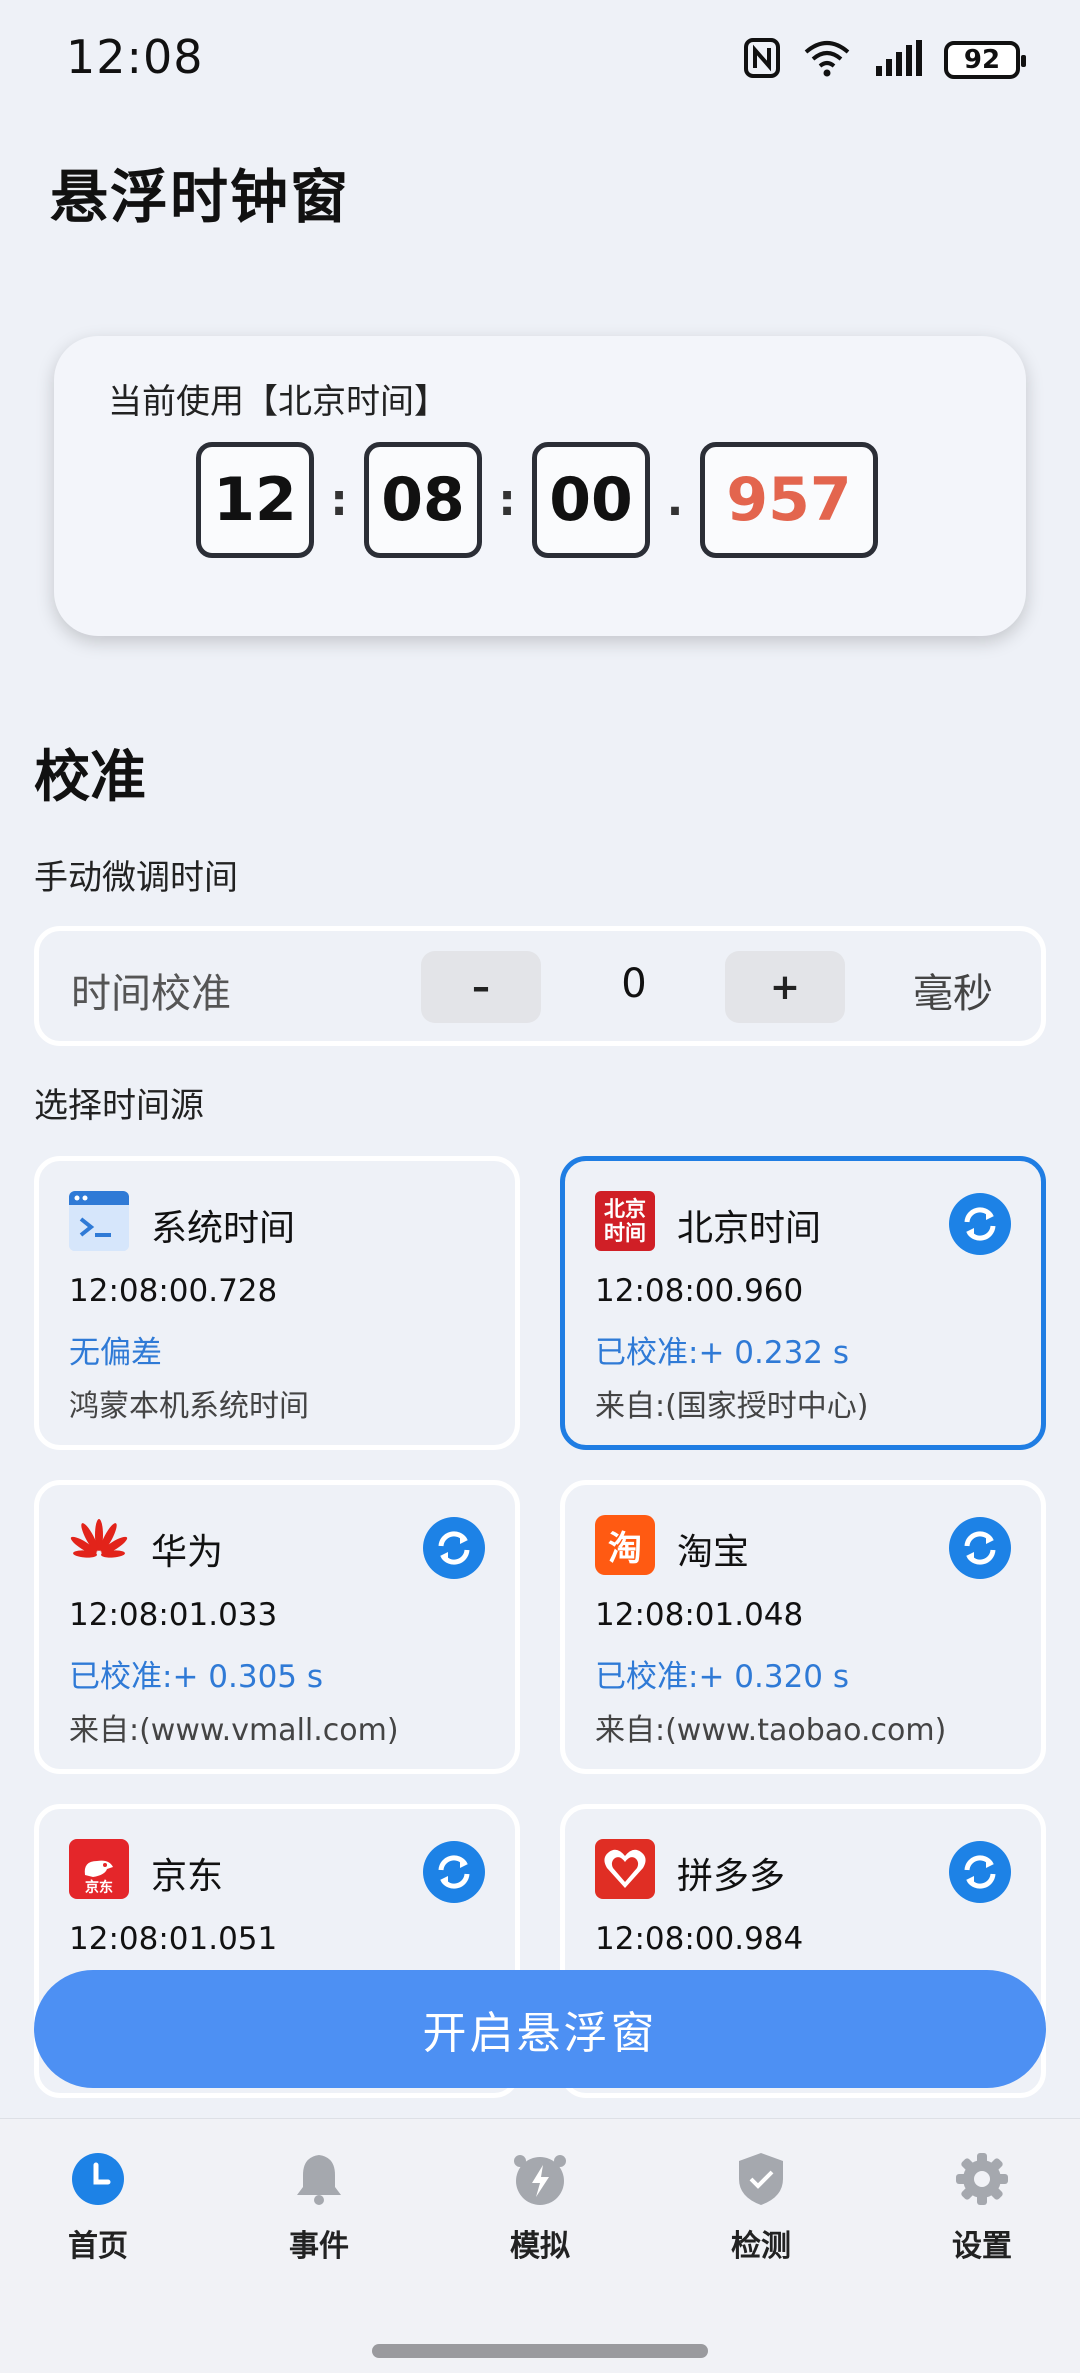 The image size is (1080, 2373). I want to click on nav-label: 检测, so click(761, 2246).